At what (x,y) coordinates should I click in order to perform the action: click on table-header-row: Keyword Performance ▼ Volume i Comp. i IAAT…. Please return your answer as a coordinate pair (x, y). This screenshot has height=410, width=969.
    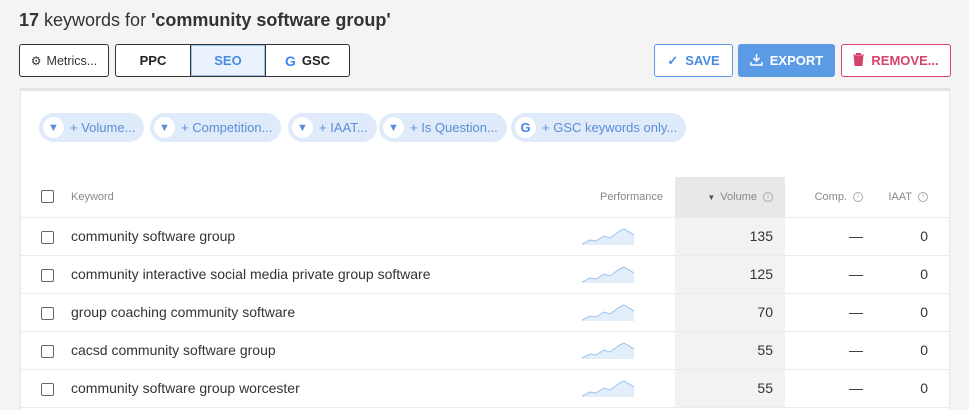
    Looking at the image, I should click on (486, 197).